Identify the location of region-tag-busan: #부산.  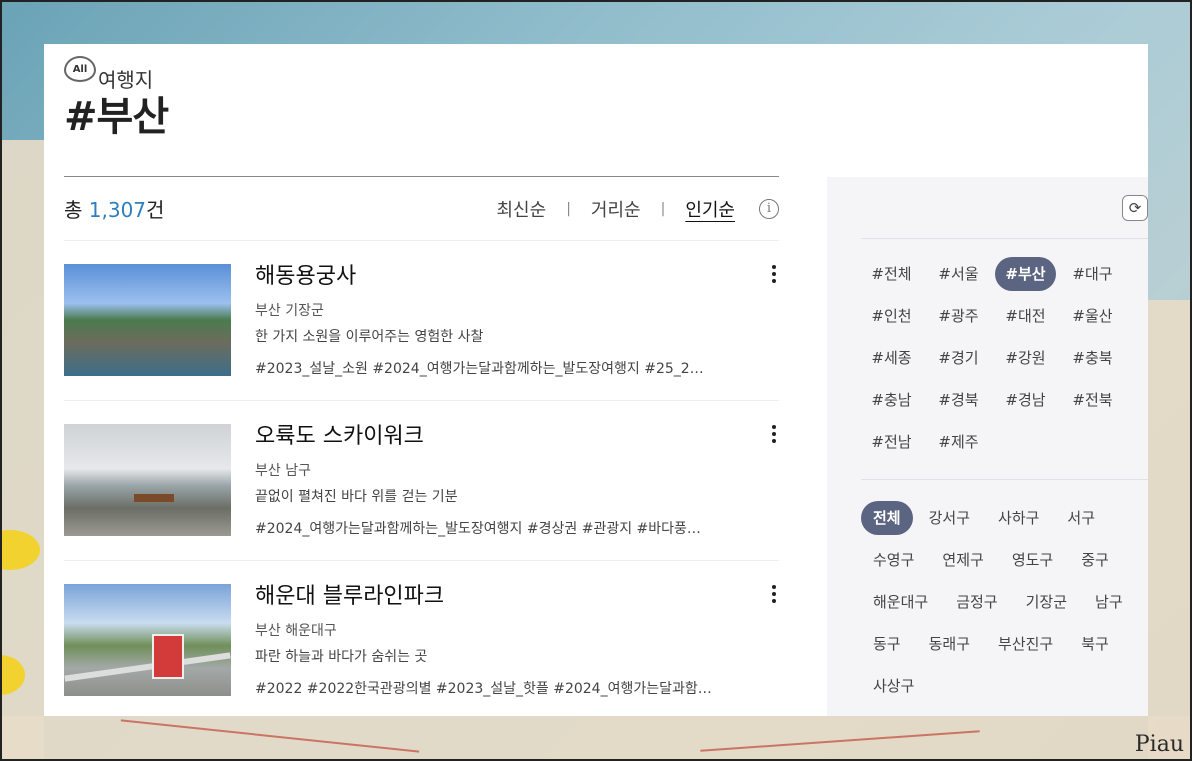
(1025, 274).